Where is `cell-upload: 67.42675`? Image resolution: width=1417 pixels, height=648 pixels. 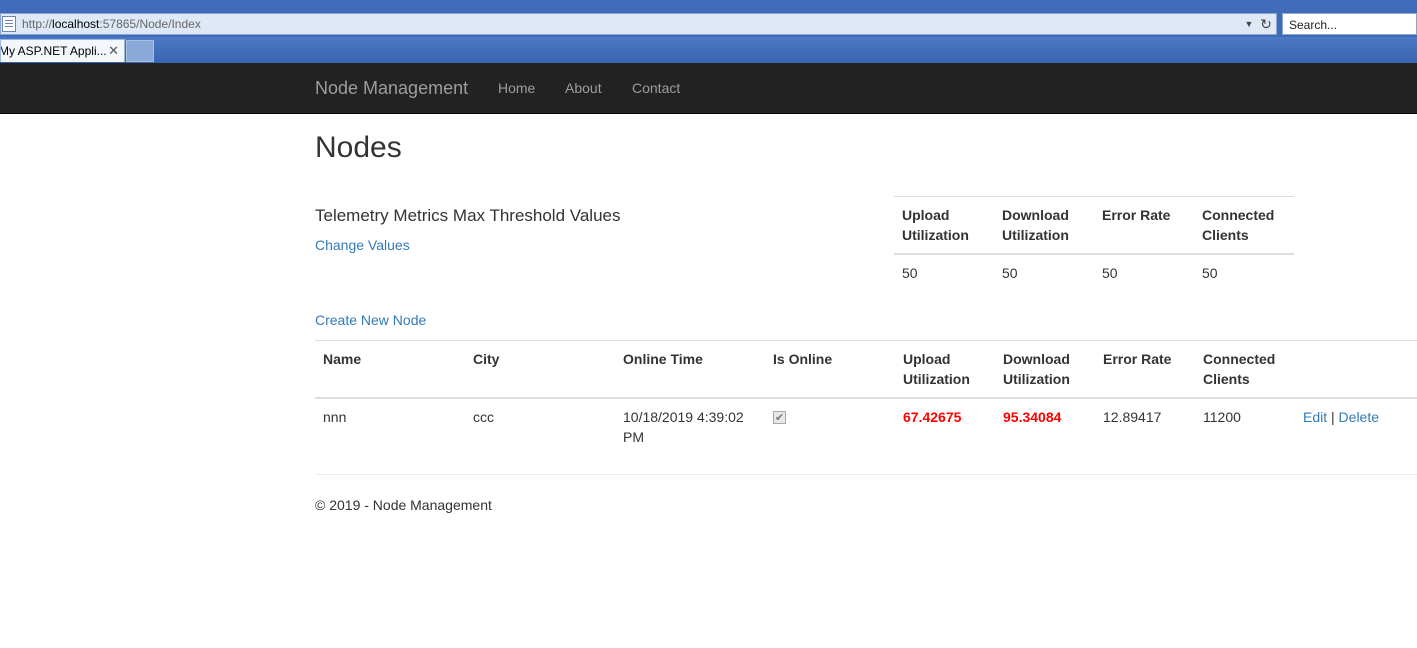 cell-upload: 67.42675 is located at coordinates (945, 426).